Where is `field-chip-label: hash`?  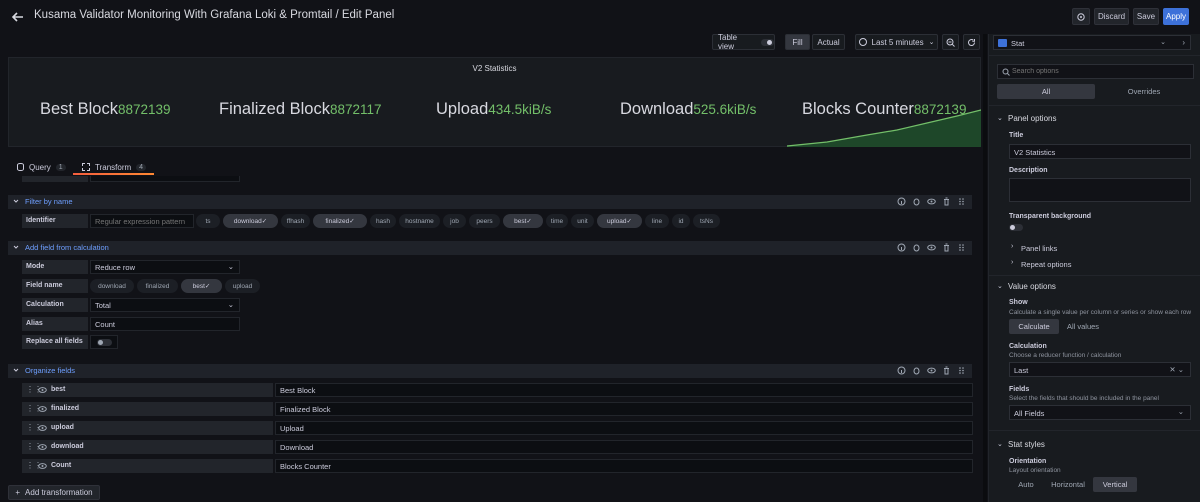
field-chip-label: hash is located at coordinates (383, 221).